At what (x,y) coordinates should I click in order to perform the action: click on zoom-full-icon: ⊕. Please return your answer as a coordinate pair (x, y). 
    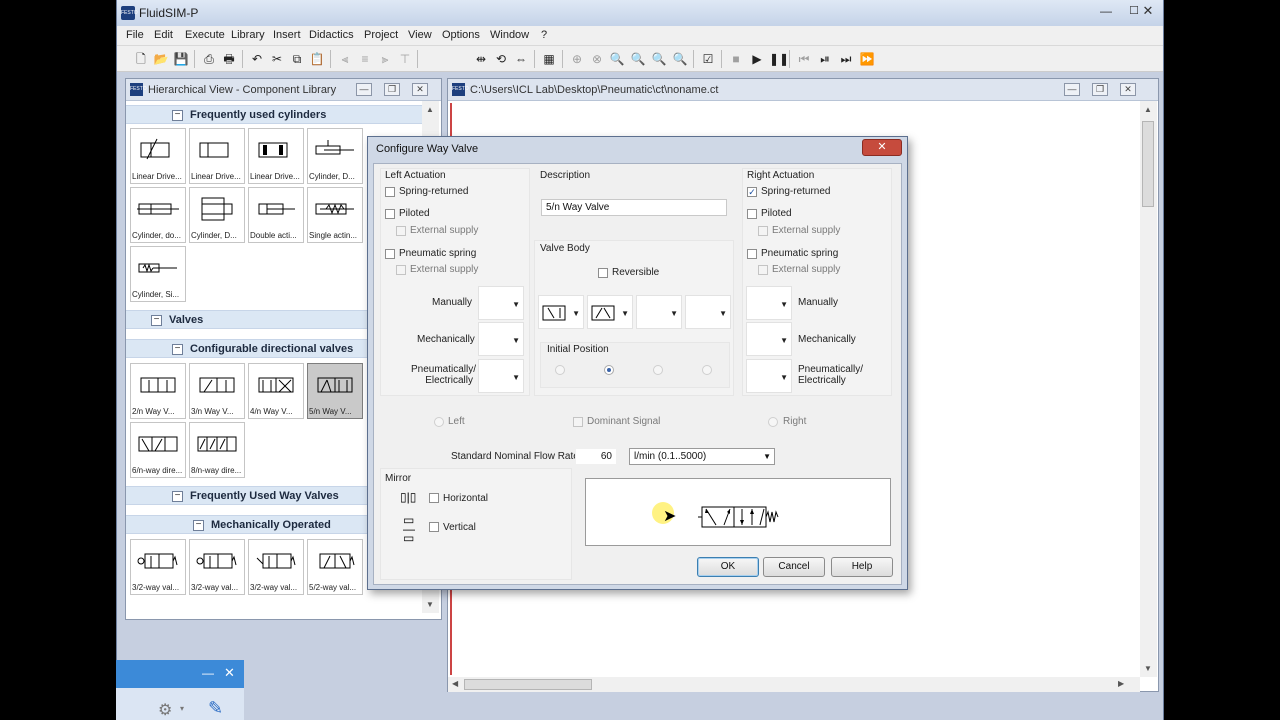
    Looking at the image, I should click on (577, 59).